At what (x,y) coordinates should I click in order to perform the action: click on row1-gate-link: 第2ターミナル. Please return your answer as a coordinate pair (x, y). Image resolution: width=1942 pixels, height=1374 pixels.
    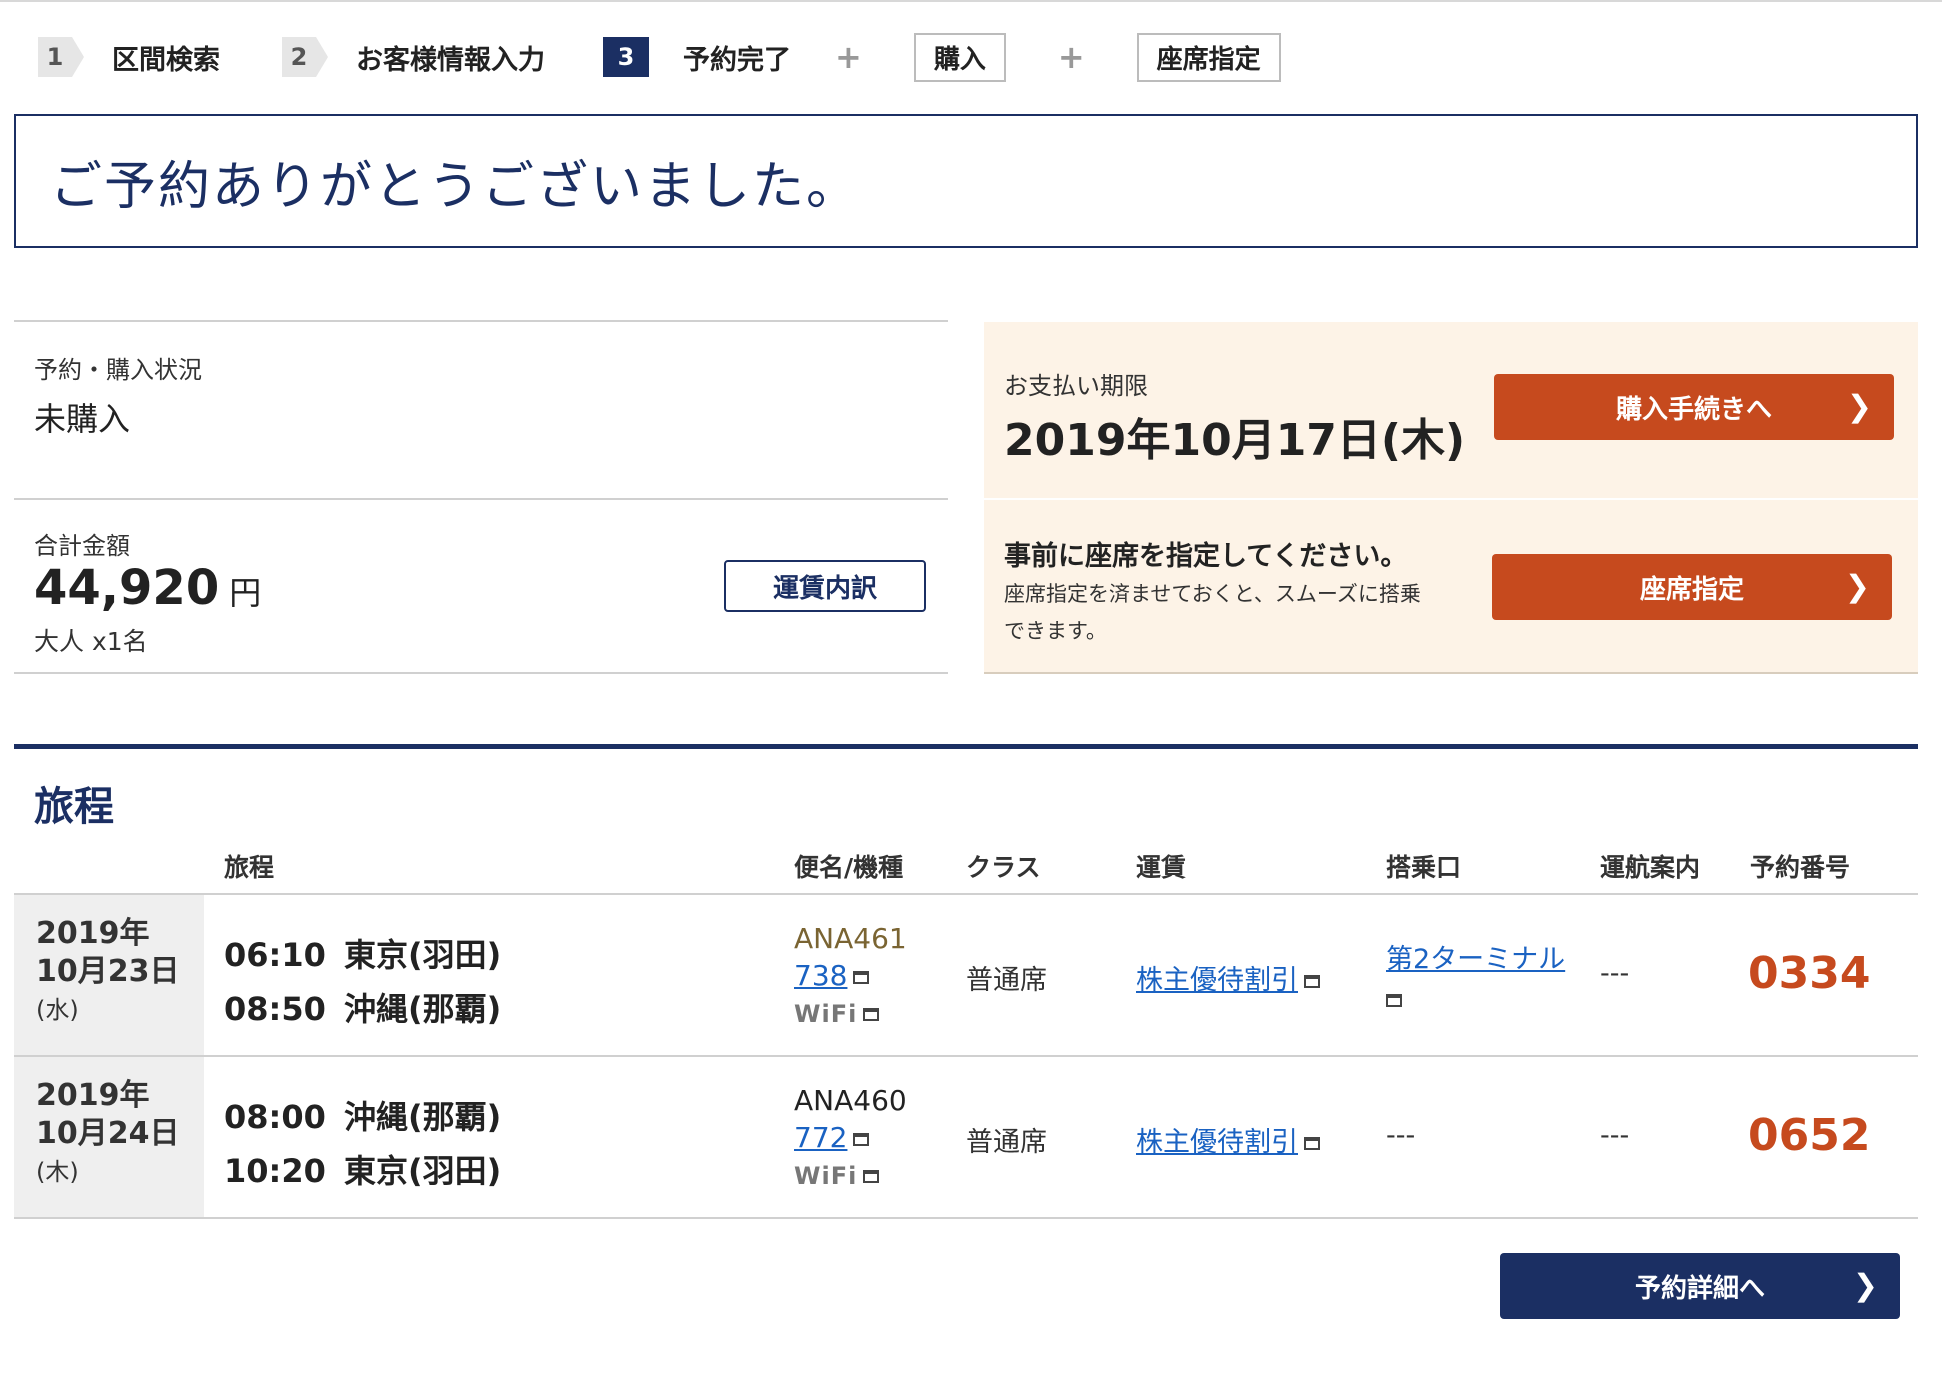
    Looking at the image, I should click on (1475, 959).